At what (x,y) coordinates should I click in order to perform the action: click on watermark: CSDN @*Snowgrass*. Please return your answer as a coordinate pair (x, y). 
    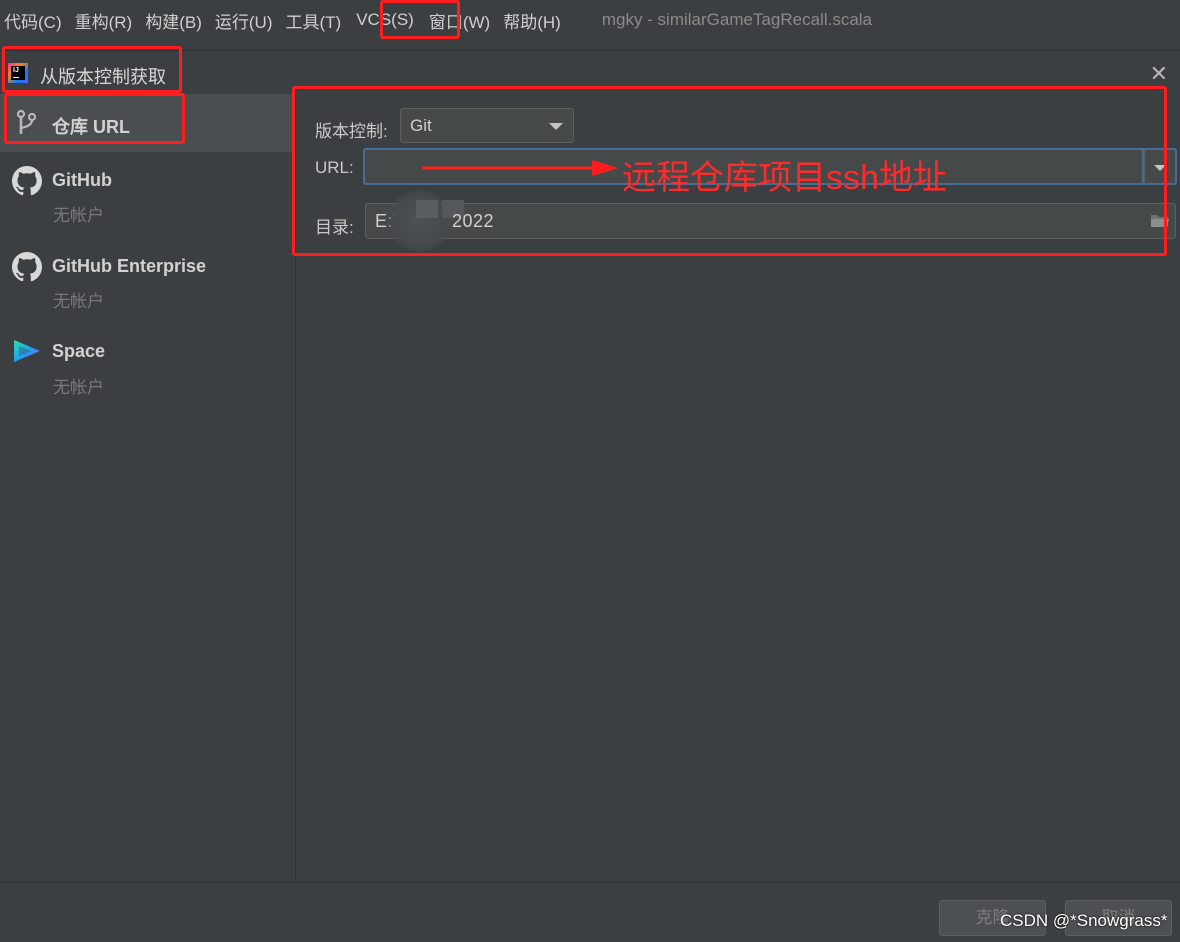
    Looking at the image, I should click on (1084, 920).